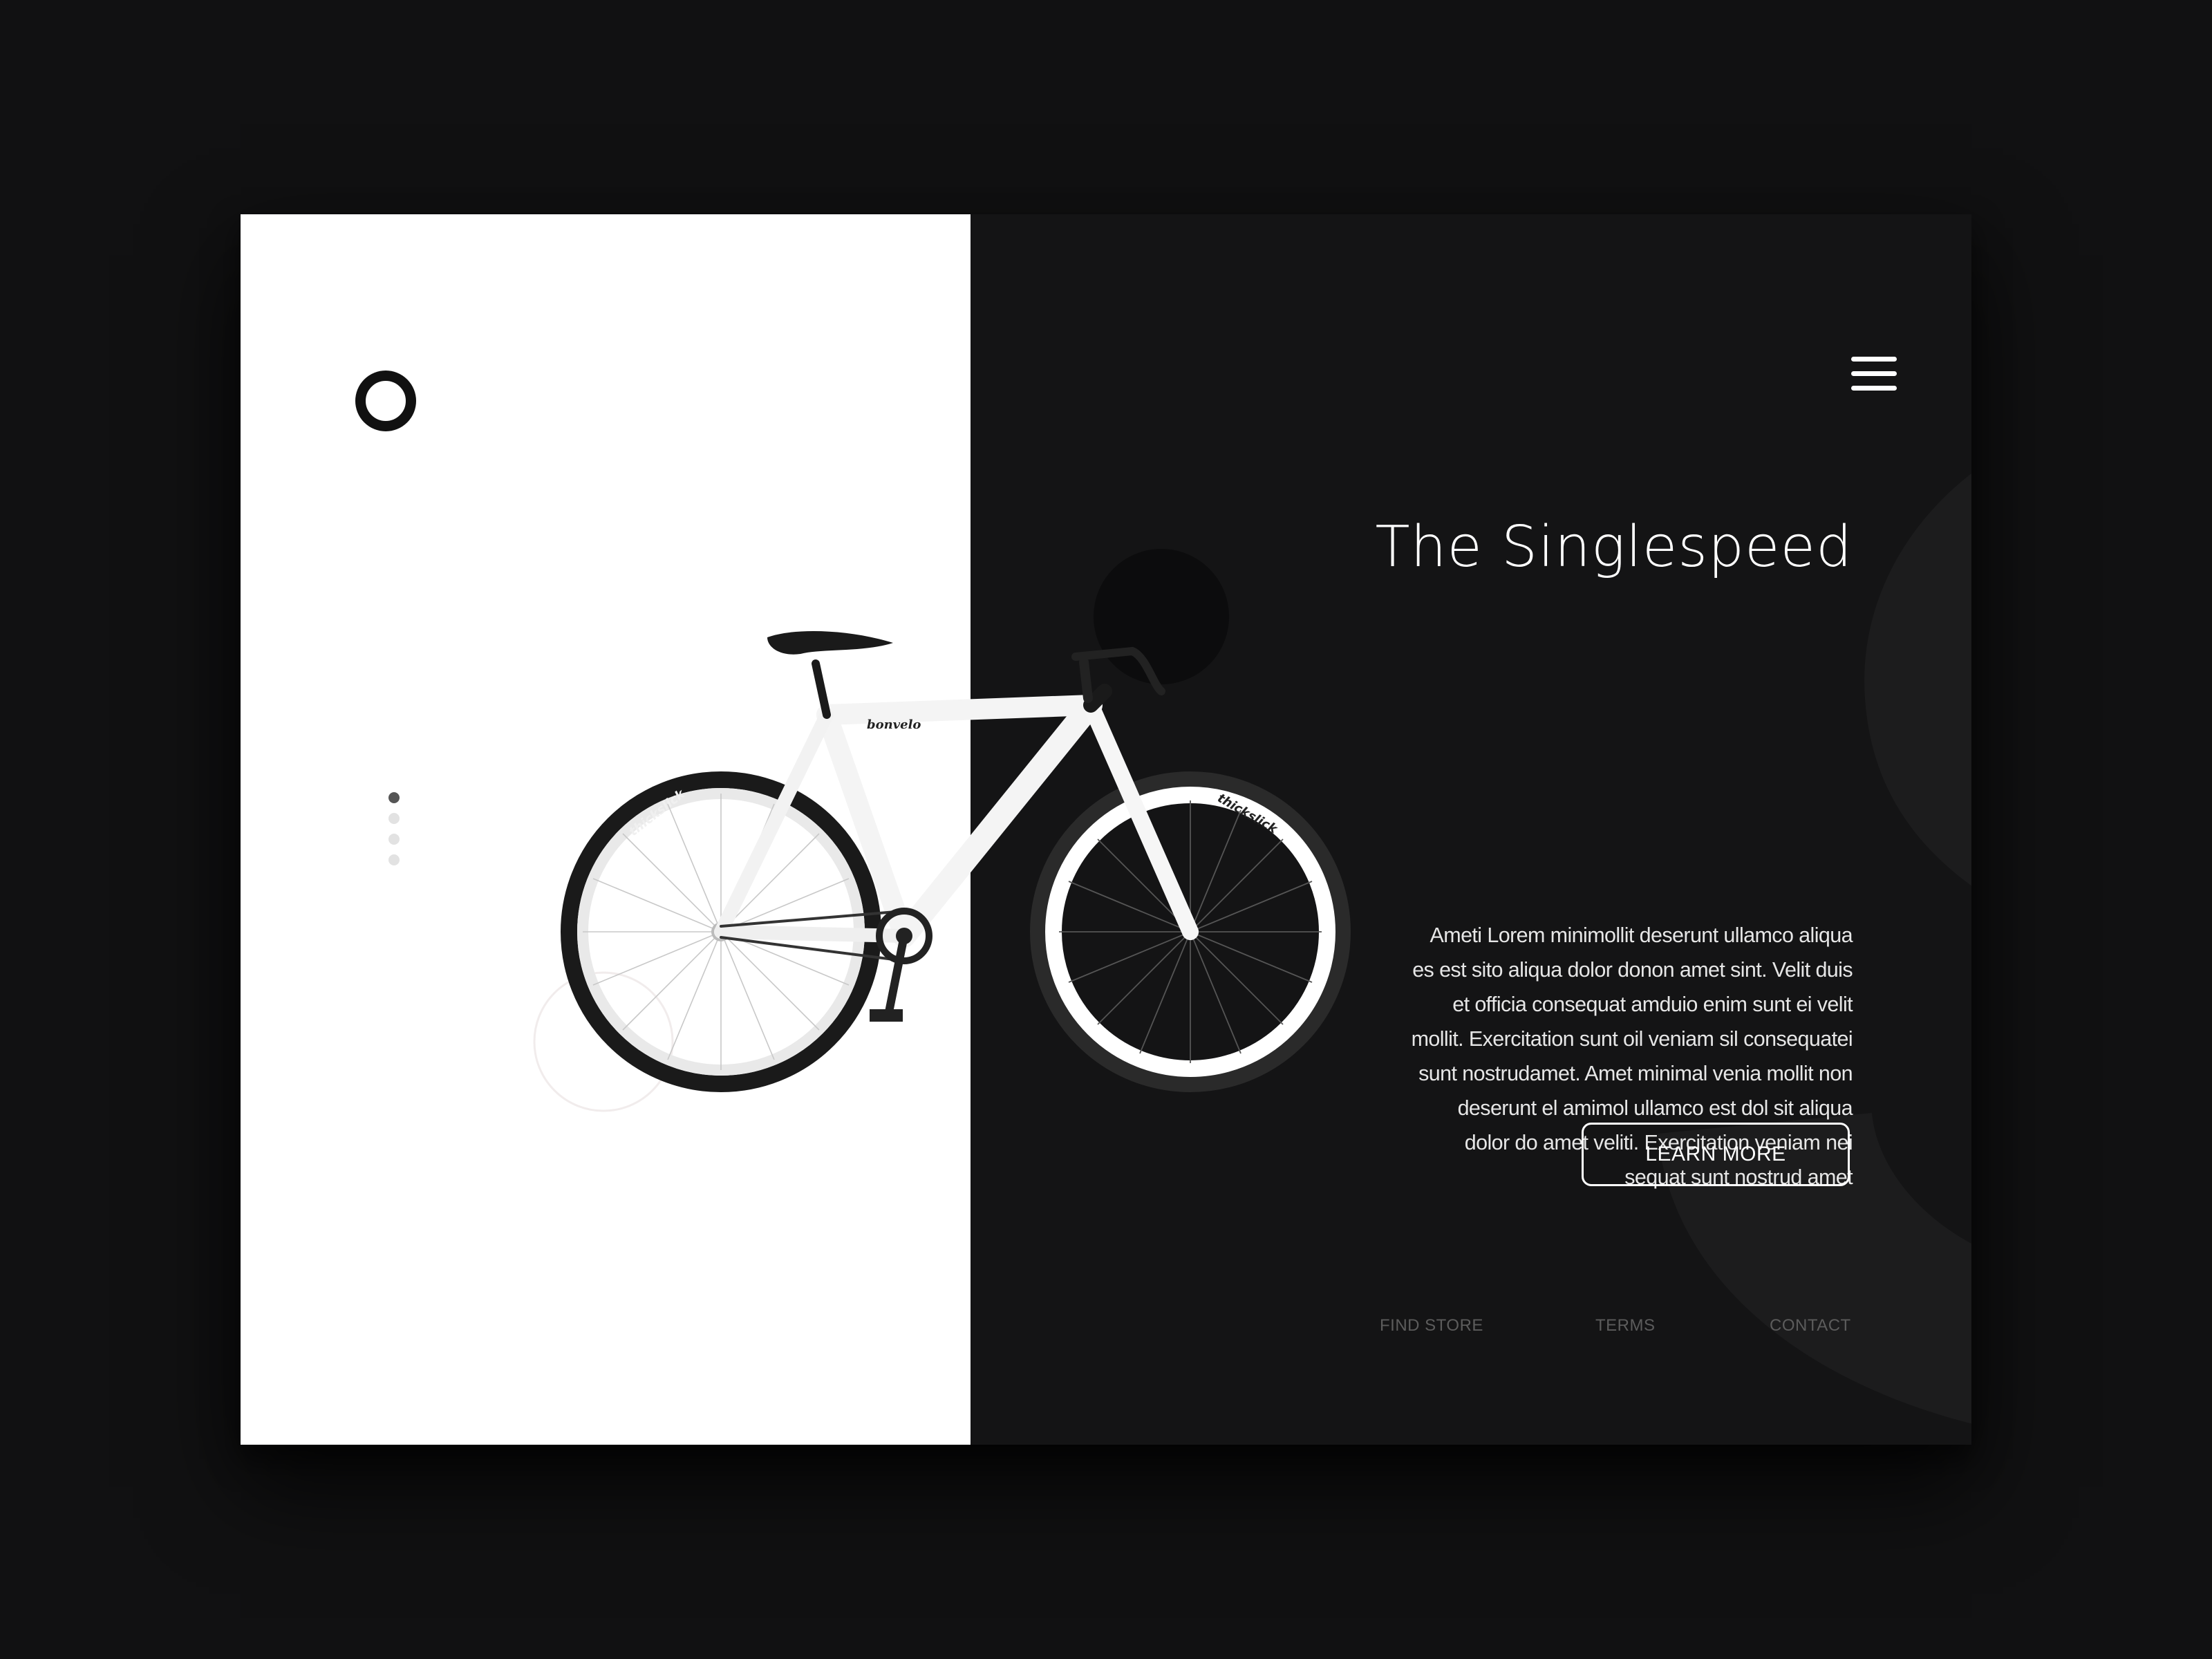 The height and width of the screenshot is (1659, 2212). Describe the element at coordinates (894, 725) in the screenshot. I see `frame-brand-label: bonvelo` at that location.